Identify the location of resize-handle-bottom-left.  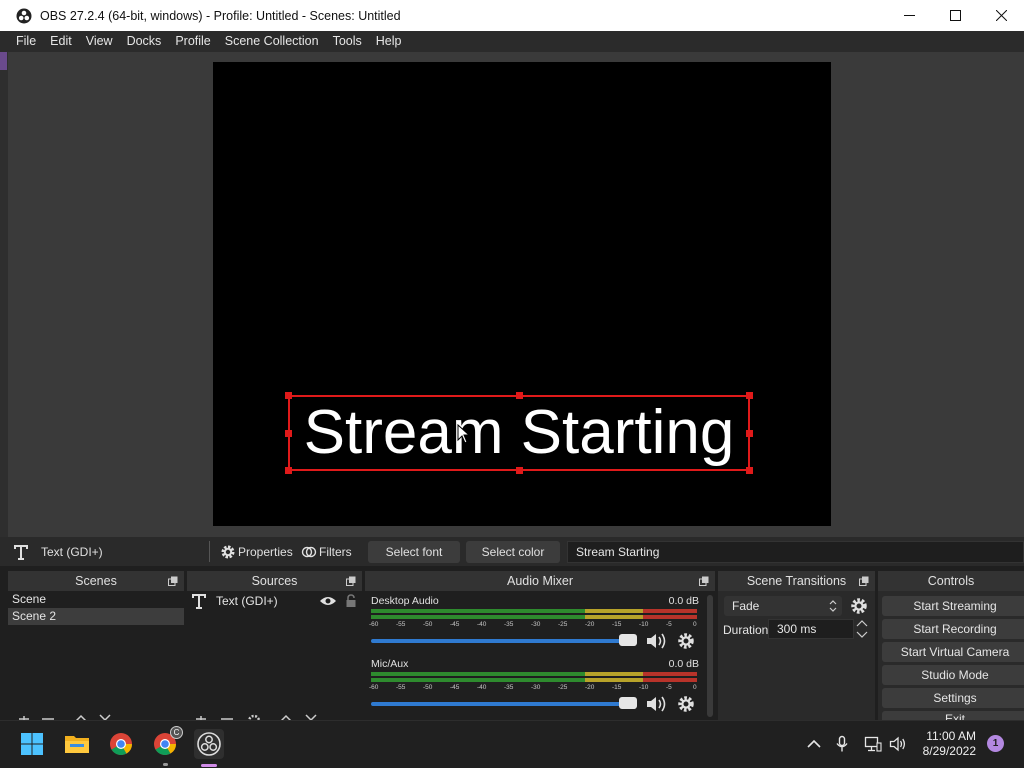
(288, 470).